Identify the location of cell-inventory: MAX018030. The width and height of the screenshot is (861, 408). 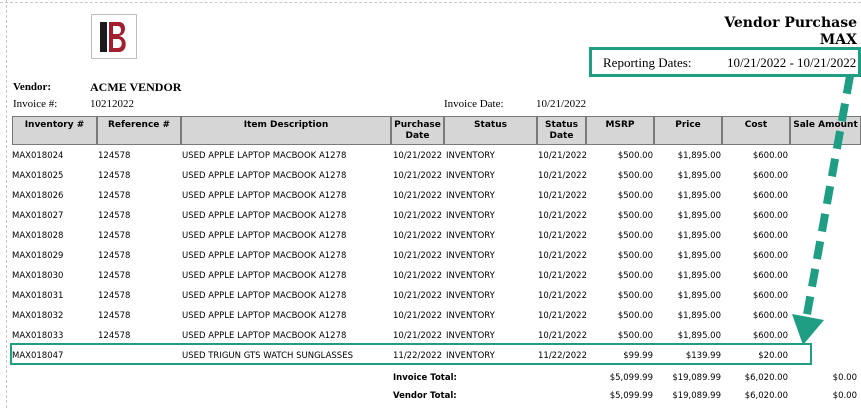
(38, 276).